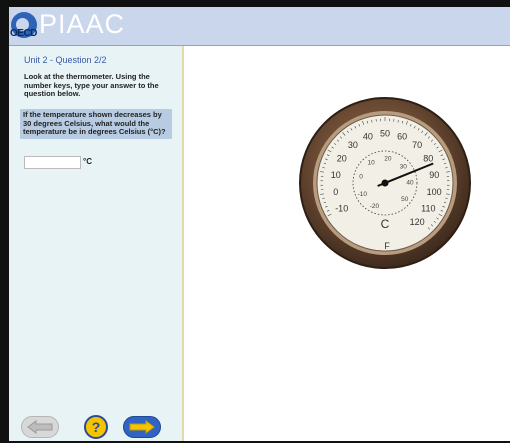 This screenshot has height=443, width=510. Describe the element at coordinates (65, 60) in the screenshot. I see `unit-label: Unit 2 - Question 2/2` at that location.